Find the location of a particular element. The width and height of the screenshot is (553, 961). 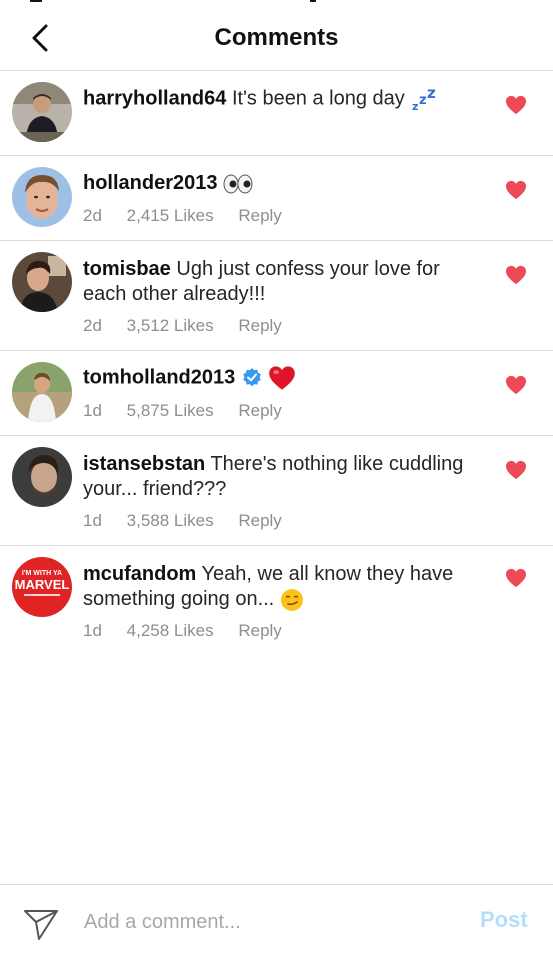

red-heart-icon is located at coordinates (282, 378).